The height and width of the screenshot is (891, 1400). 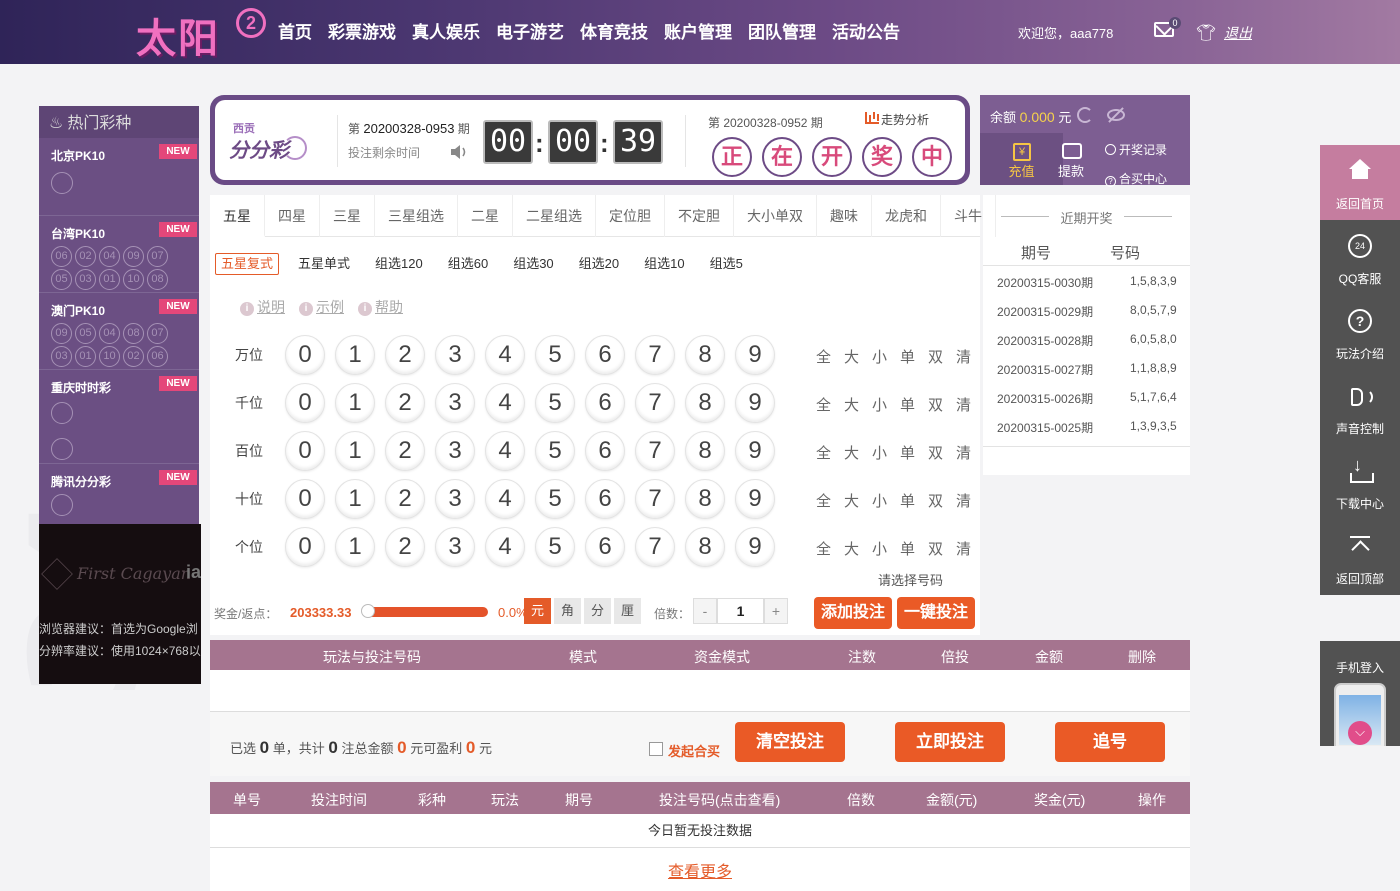 What do you see at coordinates (380, 307) in the screenshot?
I see `help-link: i 帮助` at bounding box center [380, 307].